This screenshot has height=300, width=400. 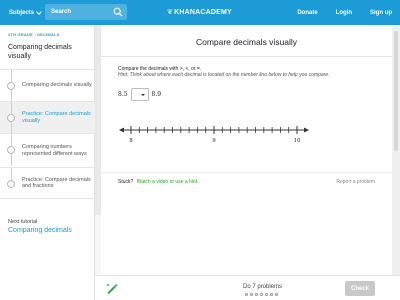 I want to click on left-arrow-icon, so click(x=121, y=130).